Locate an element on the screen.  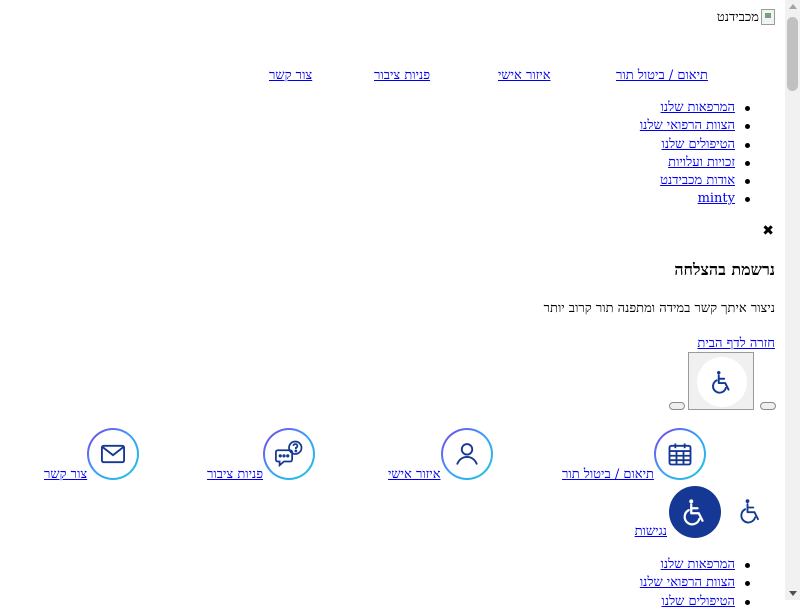
quick-link-label: תיאום / ביטול תור is located at coordinates (608, 474).